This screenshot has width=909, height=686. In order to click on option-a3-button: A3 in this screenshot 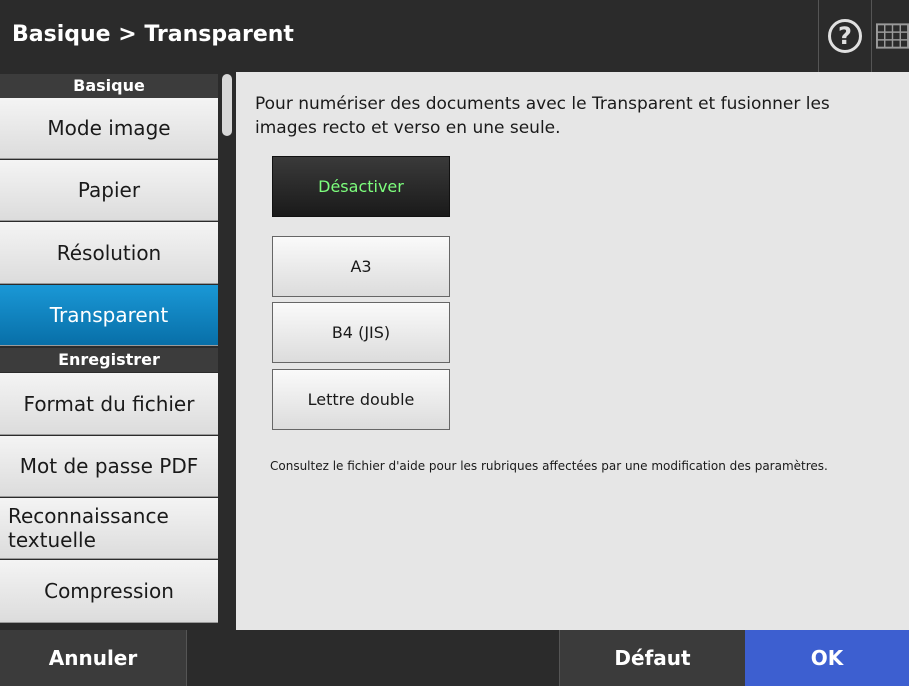, I will do `click(361, 266)`.